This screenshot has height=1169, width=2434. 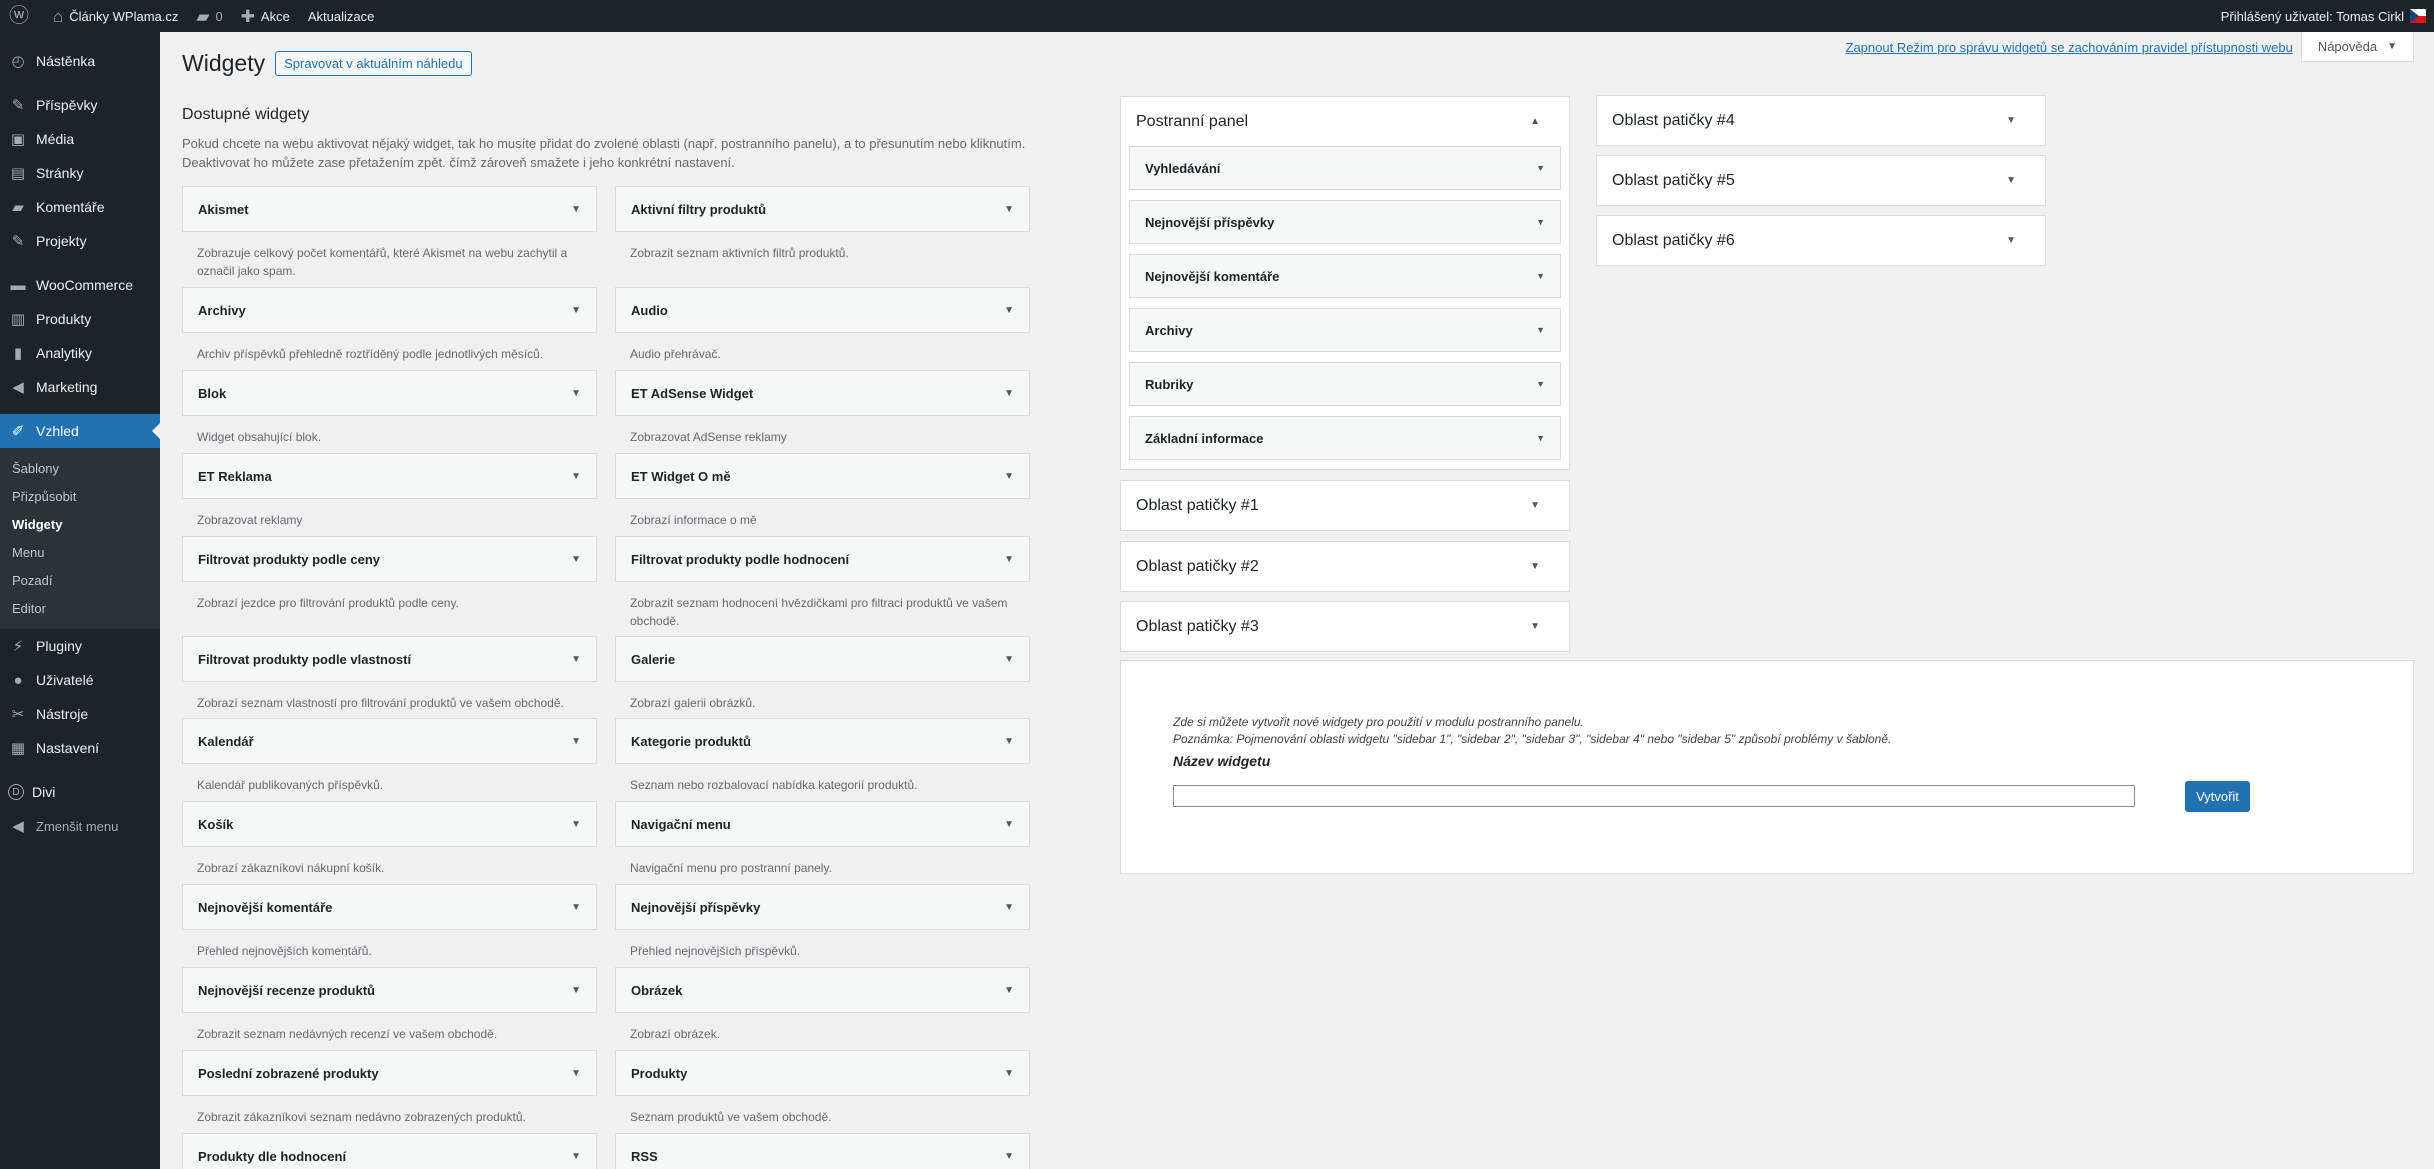 I want to click on widget-area-footer-1: Oblast patičky #1 ▼, so click(x=1345, y=505).